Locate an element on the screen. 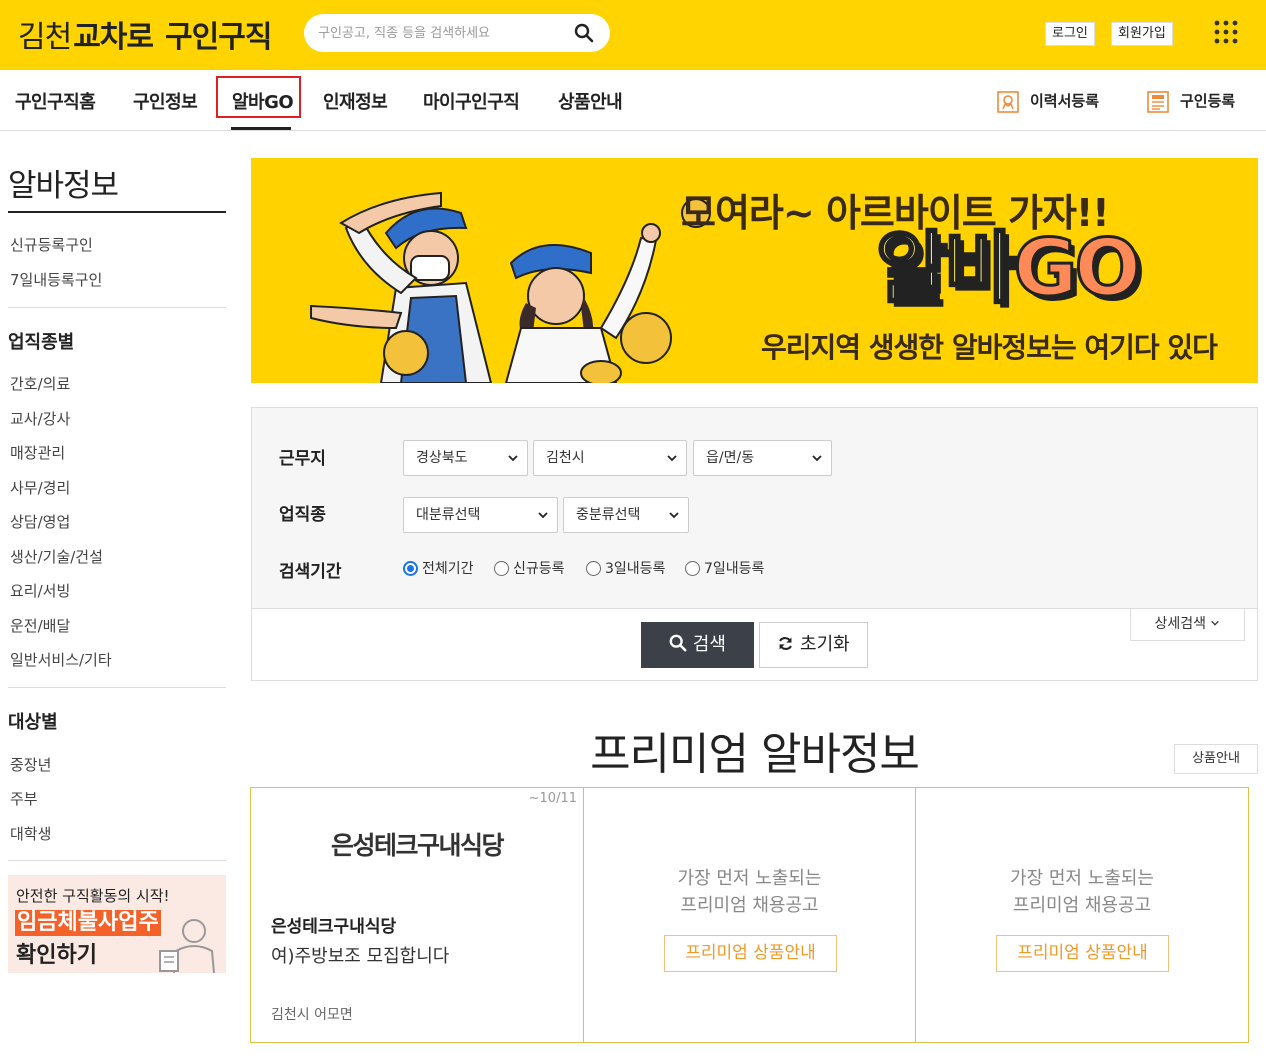  reset-button: 초기화 is located at coordinates (813, 645).